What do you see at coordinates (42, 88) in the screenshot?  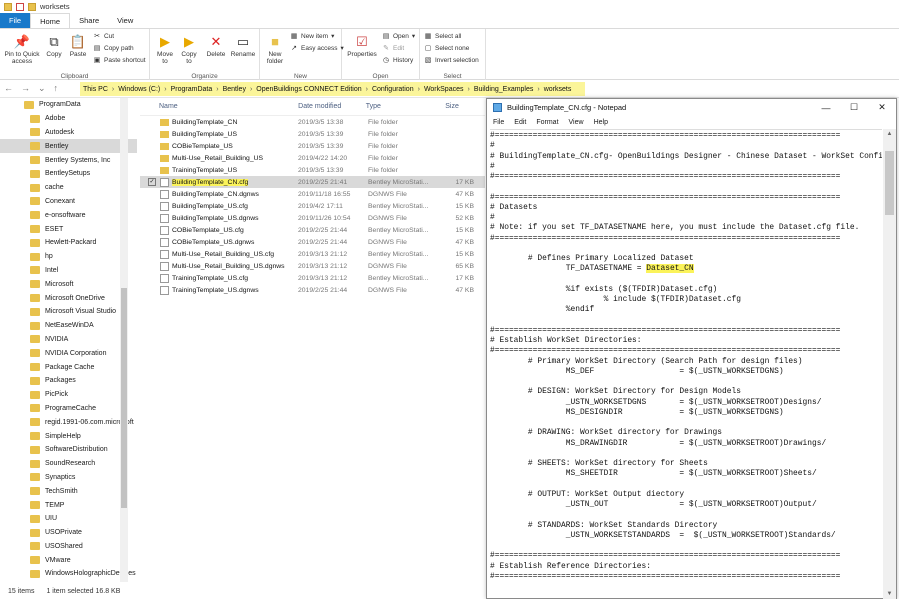 I see `recent-chevron-icon: ⌄` at bounding box center [42, 88].